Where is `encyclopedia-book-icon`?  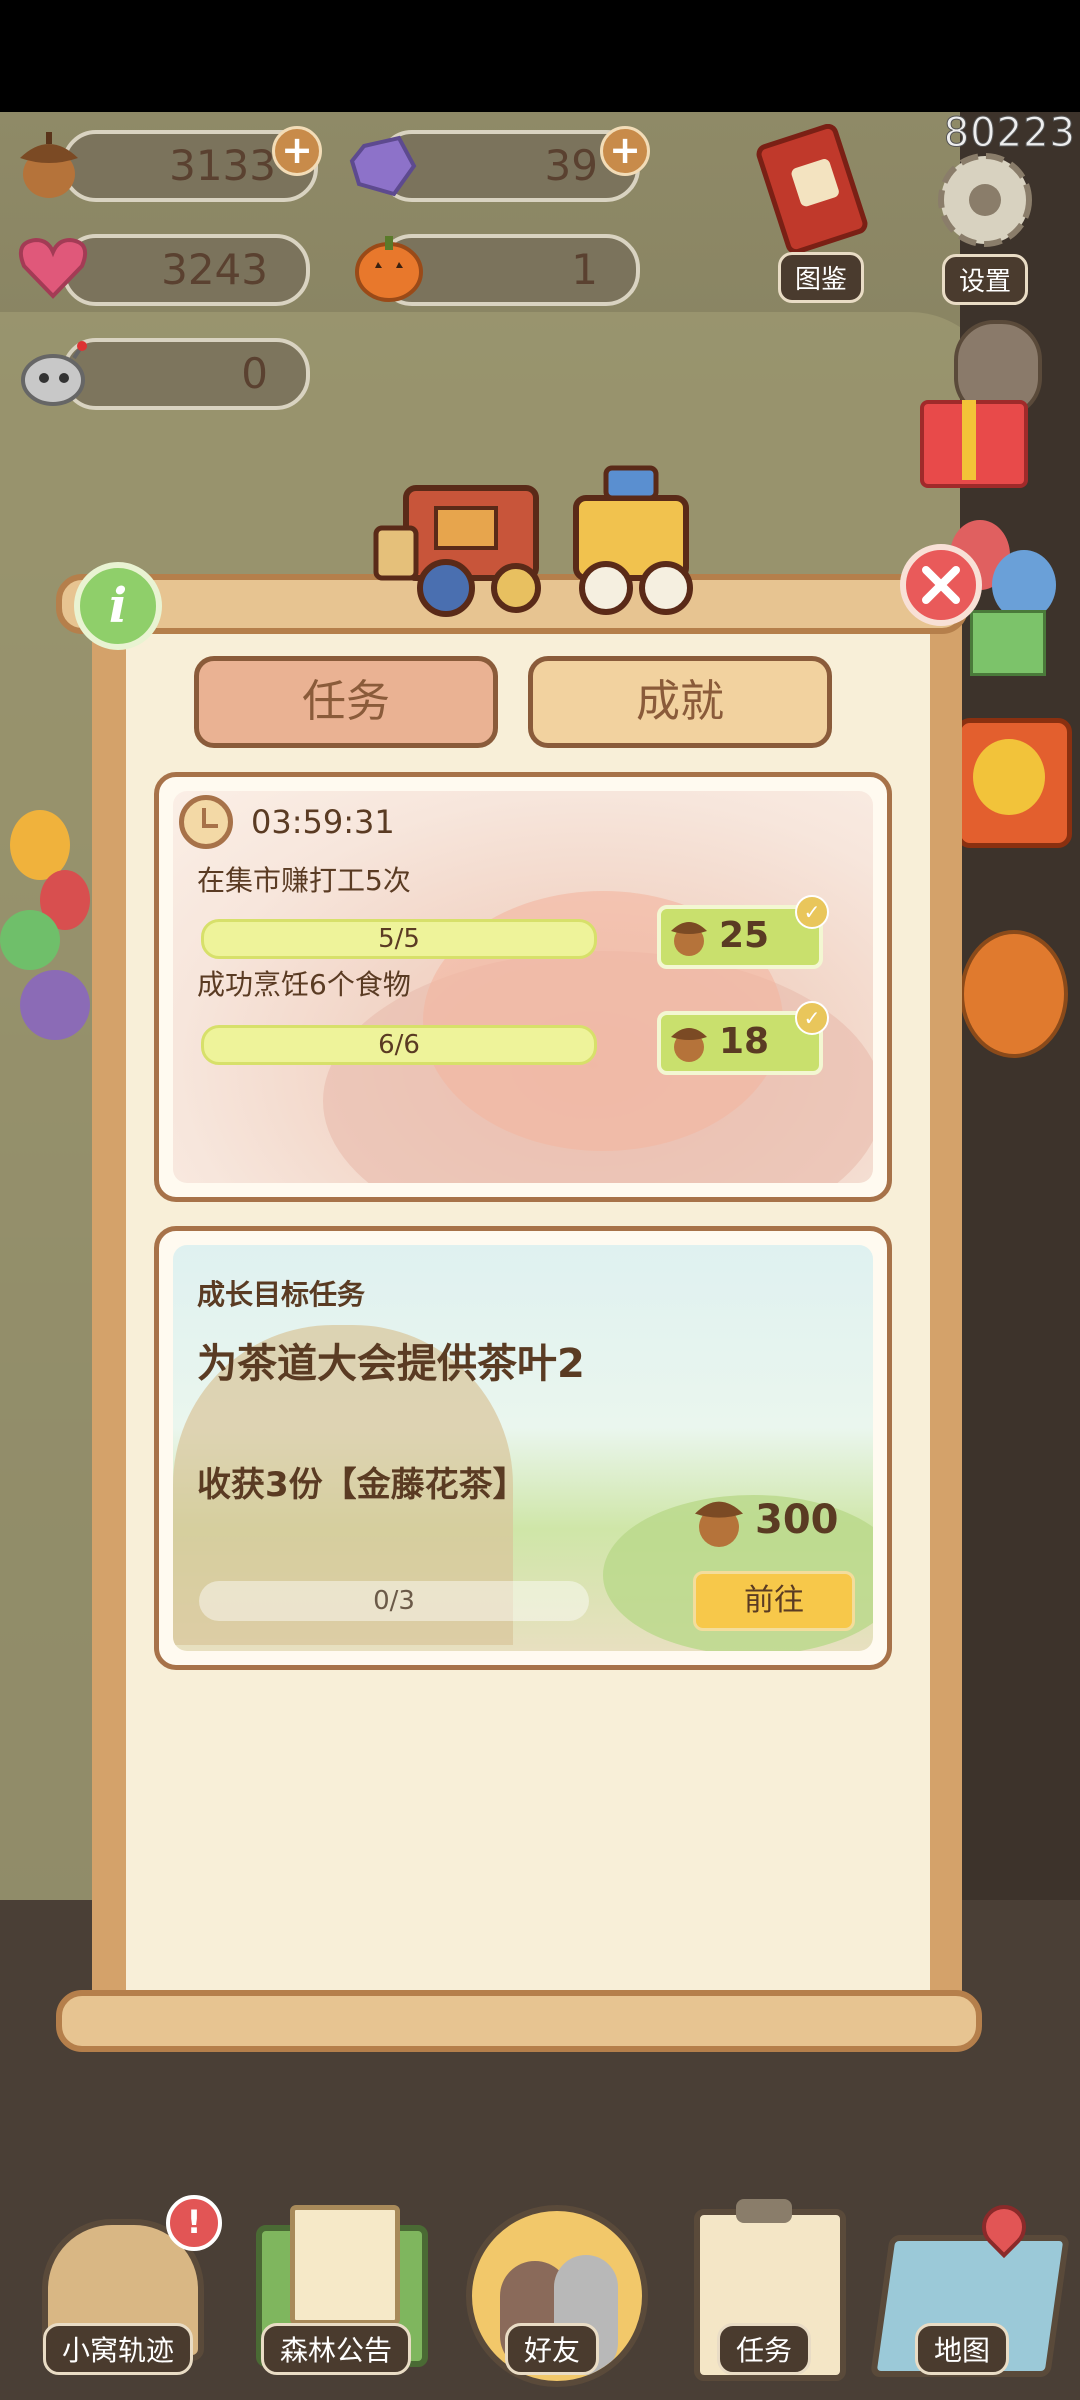
encyclopedia-book-icon is located at coordinates (812, 189).